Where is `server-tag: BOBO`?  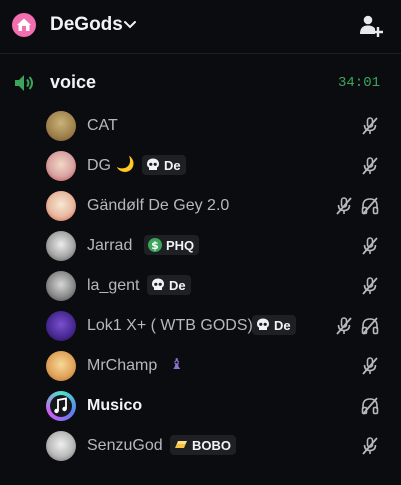 server-tag: BOBO is located at coordinates (203, 445).